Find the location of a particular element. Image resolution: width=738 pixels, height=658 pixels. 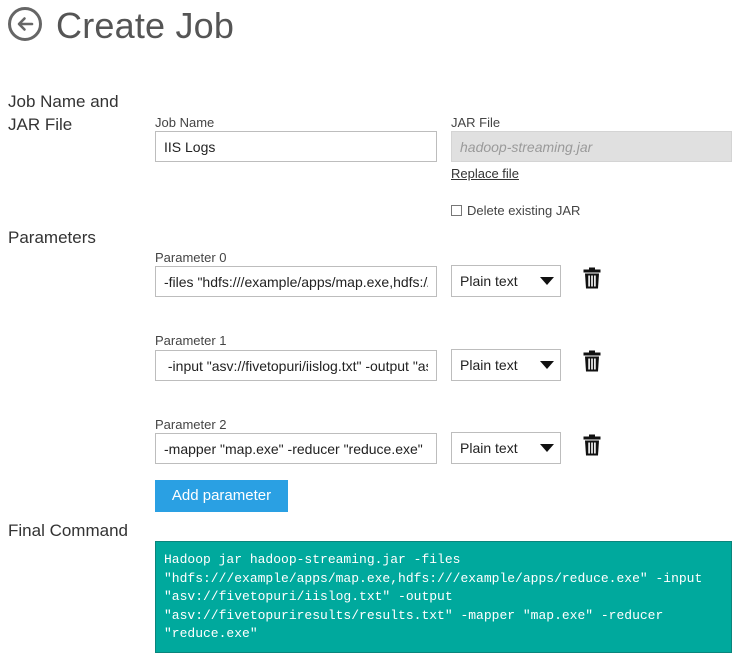

back-button is located at coordinates (25, 24).